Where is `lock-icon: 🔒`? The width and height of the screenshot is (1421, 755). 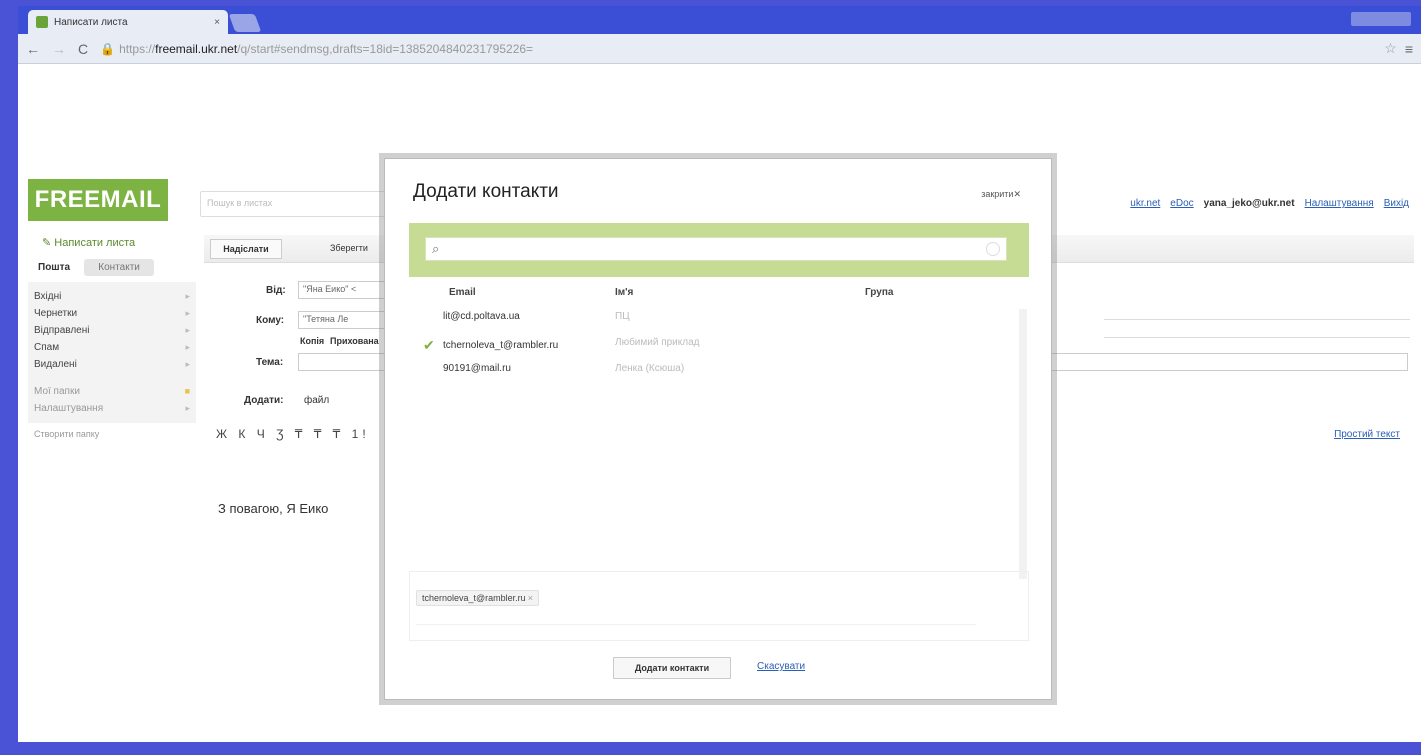
lock-icon: 🔒 is located at coordinates (108, 48).